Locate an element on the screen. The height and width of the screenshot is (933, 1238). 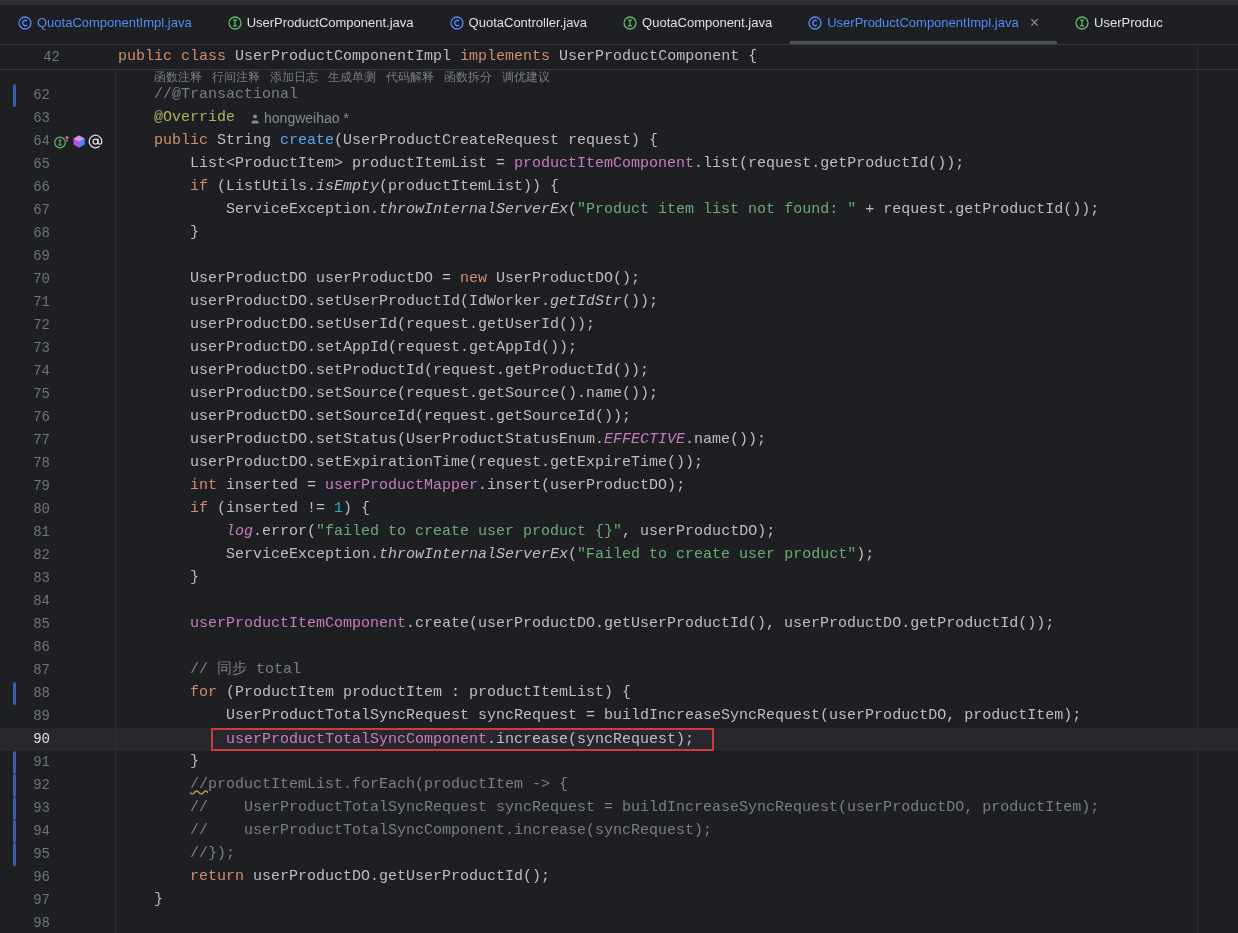
code-line: if (inserted != 1) { is located at coordinates (244, 509).